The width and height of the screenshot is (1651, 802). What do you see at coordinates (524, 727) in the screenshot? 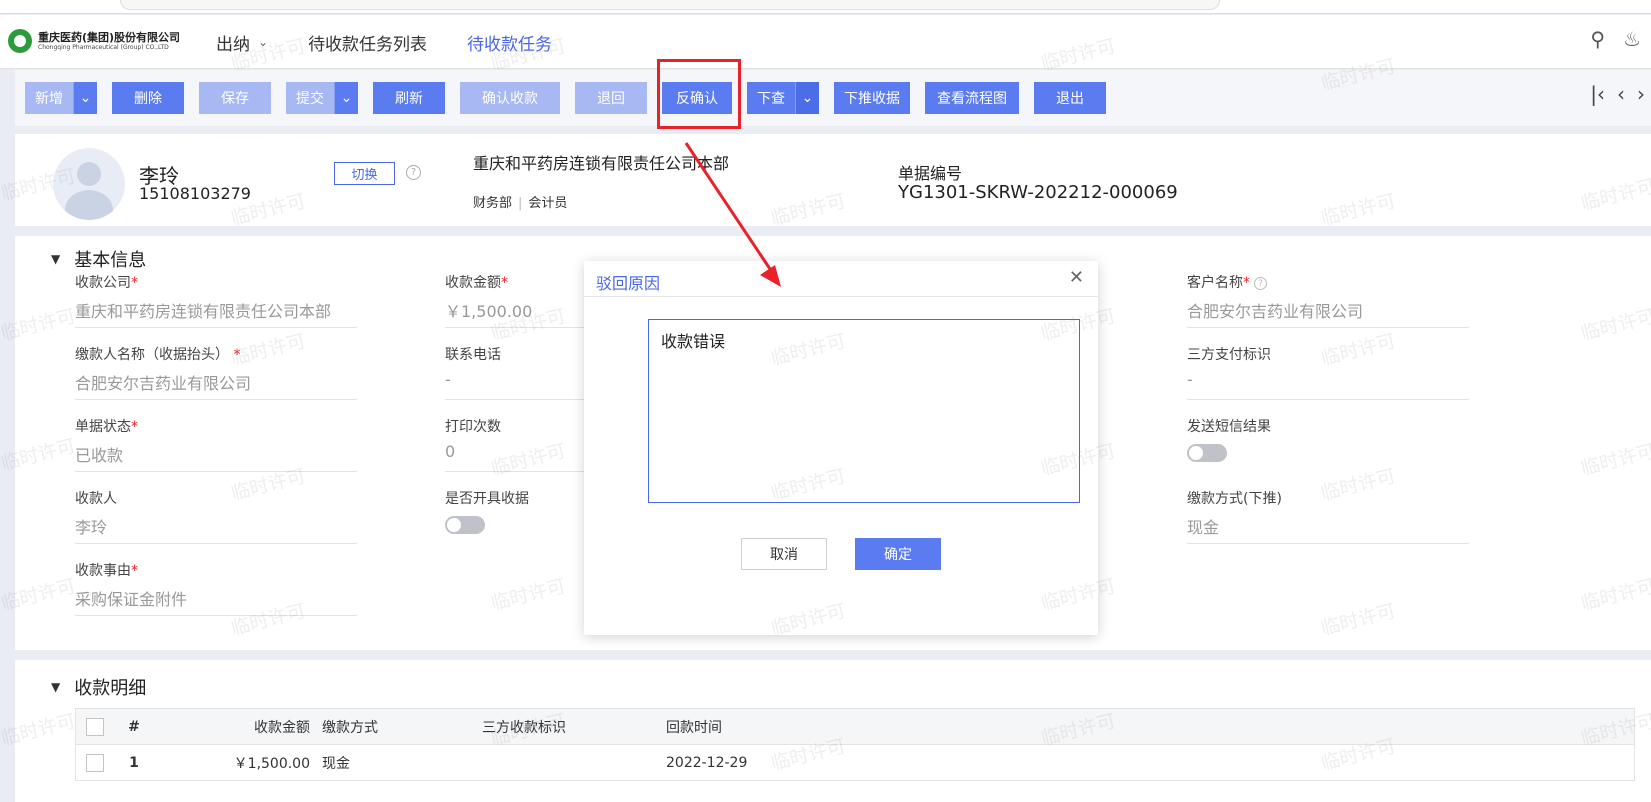
I see `col-third: 三方收款标识` at bounding box center [524, 727].